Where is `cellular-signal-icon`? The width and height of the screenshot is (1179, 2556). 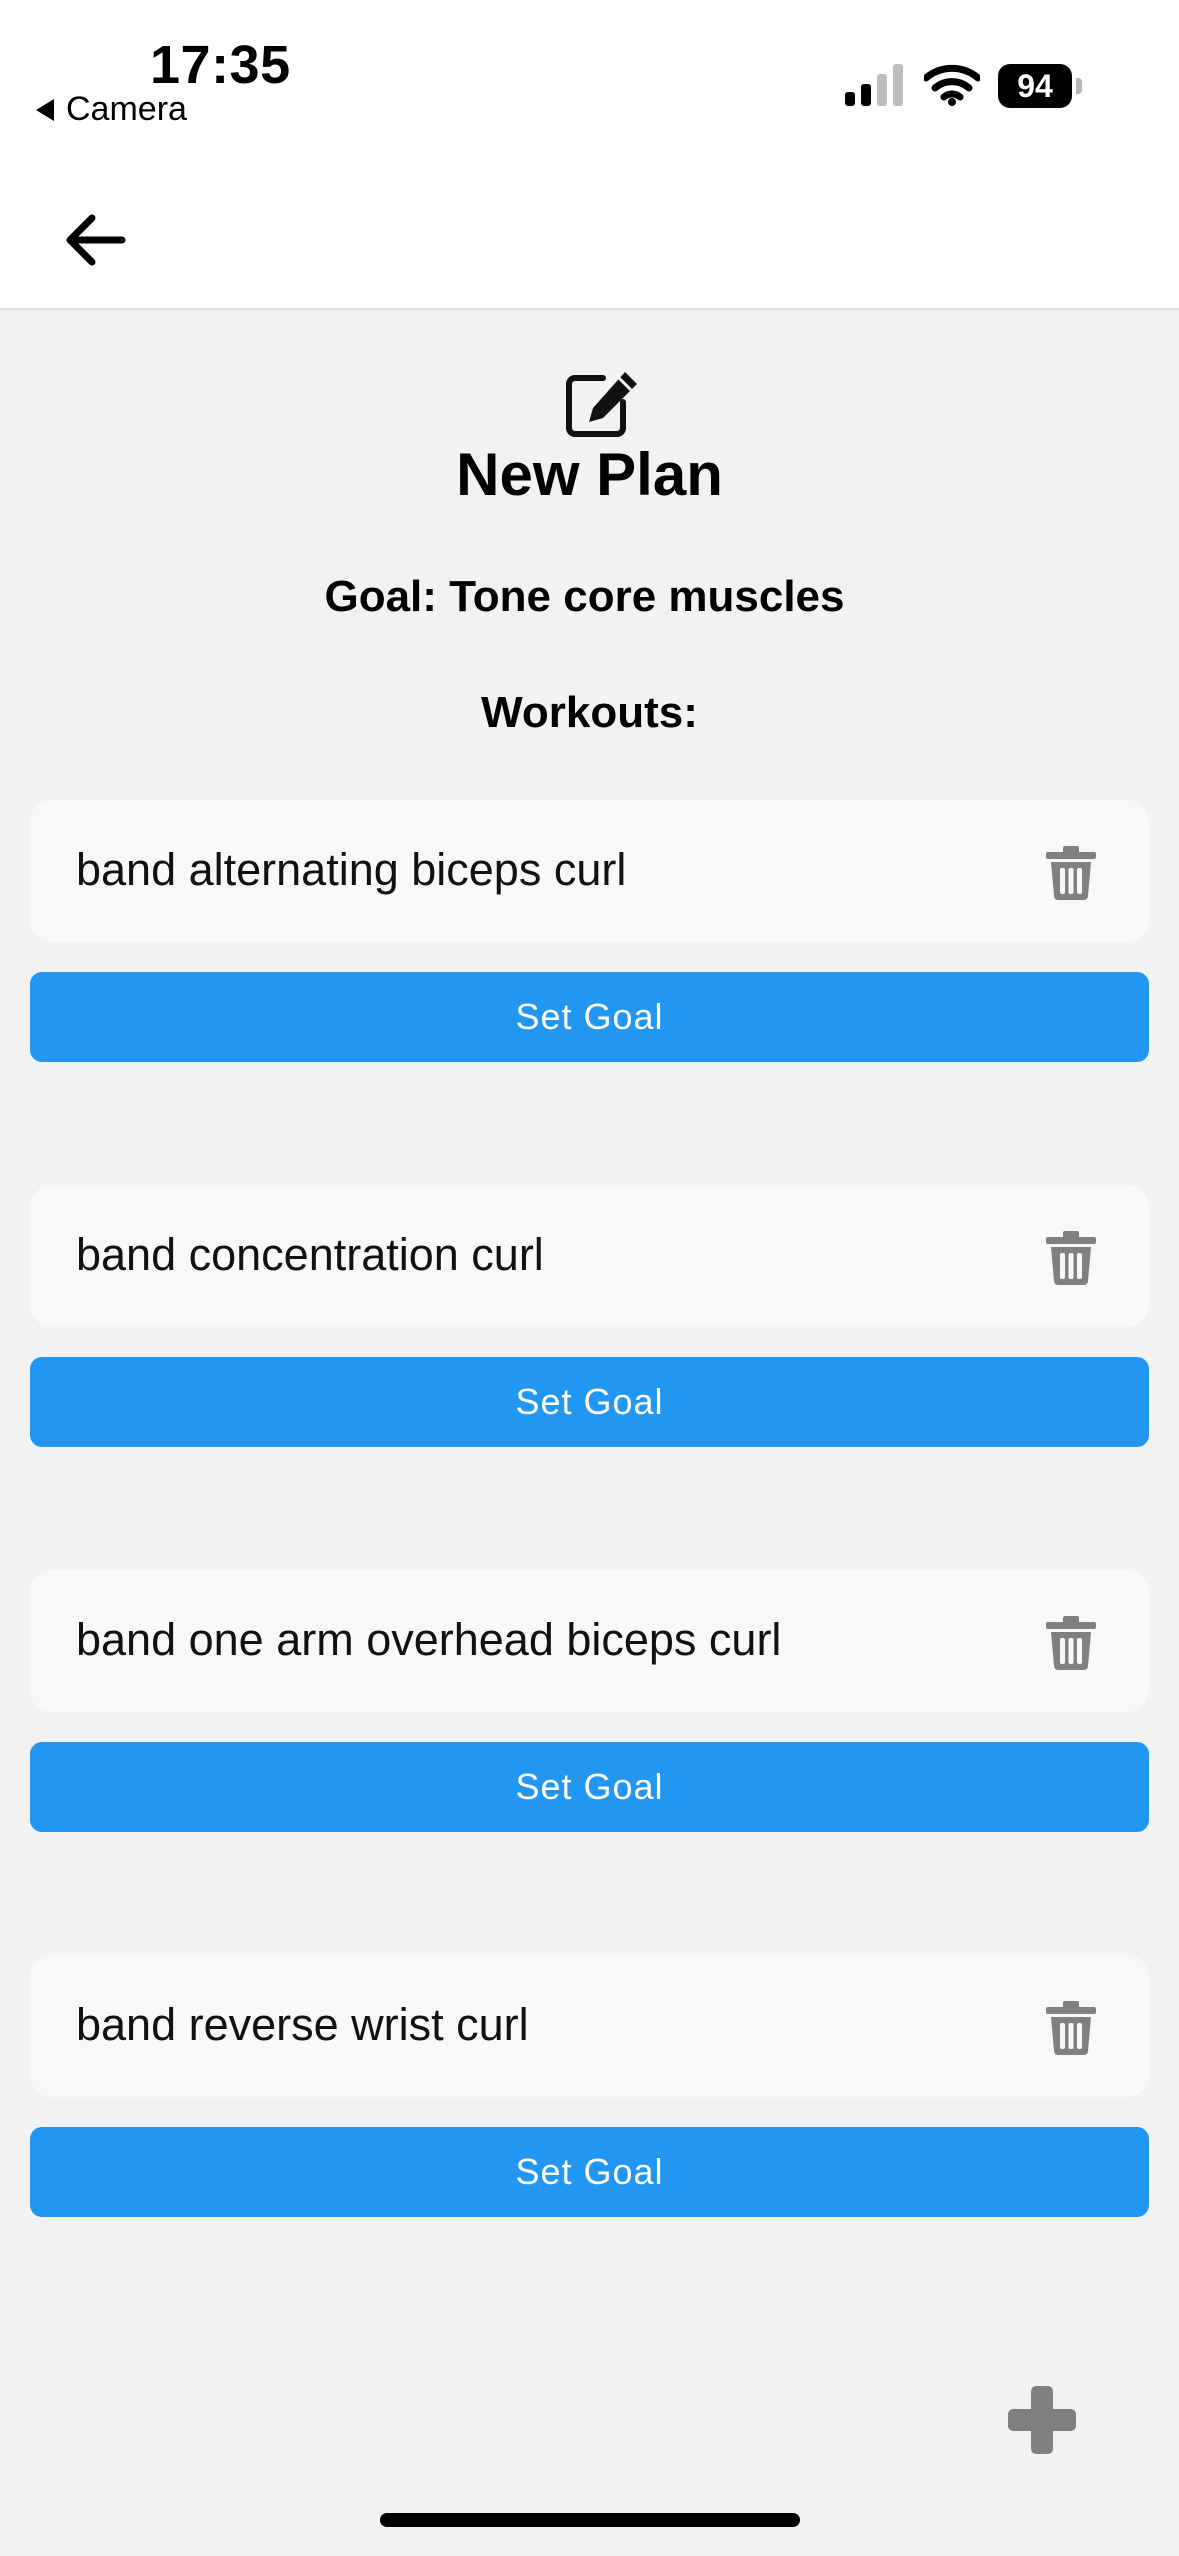
cellular-signal-icon is located at coordinates (874, 85).